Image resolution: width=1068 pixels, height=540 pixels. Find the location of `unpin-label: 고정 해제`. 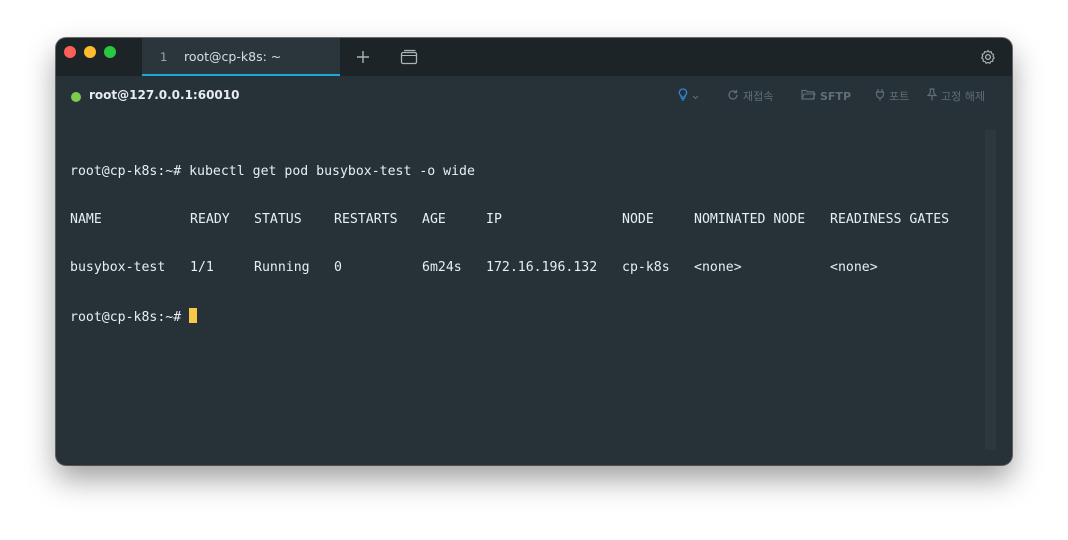

unpin-label: 고정 해제 is located at coordinates (963, 96).